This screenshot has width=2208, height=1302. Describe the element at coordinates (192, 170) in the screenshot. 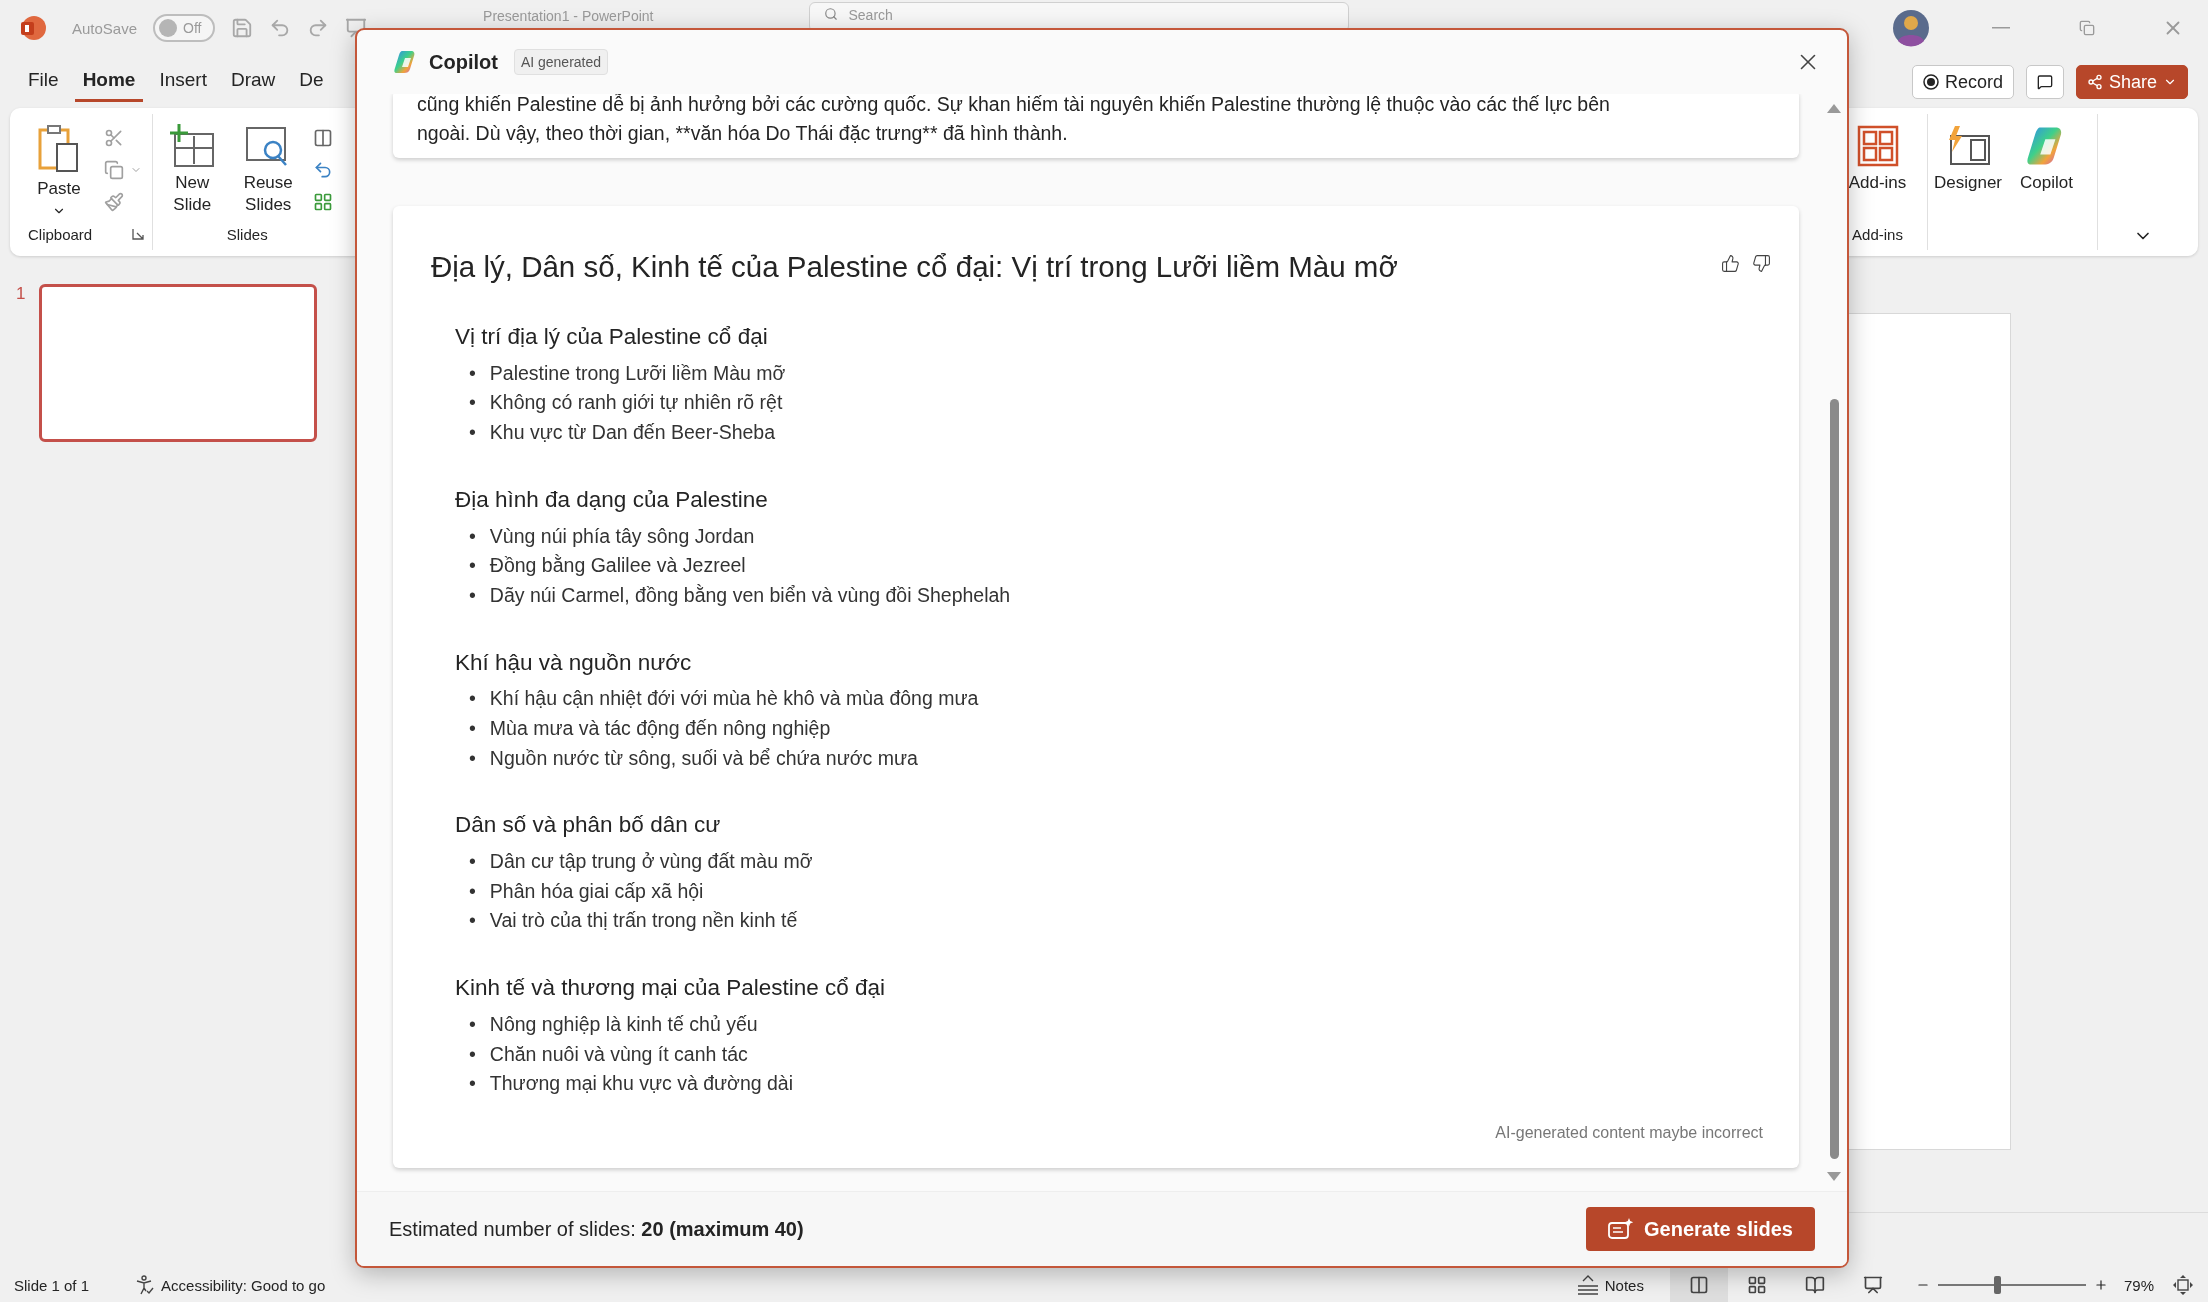

I see `new-slide-button: New Slide` at that location.